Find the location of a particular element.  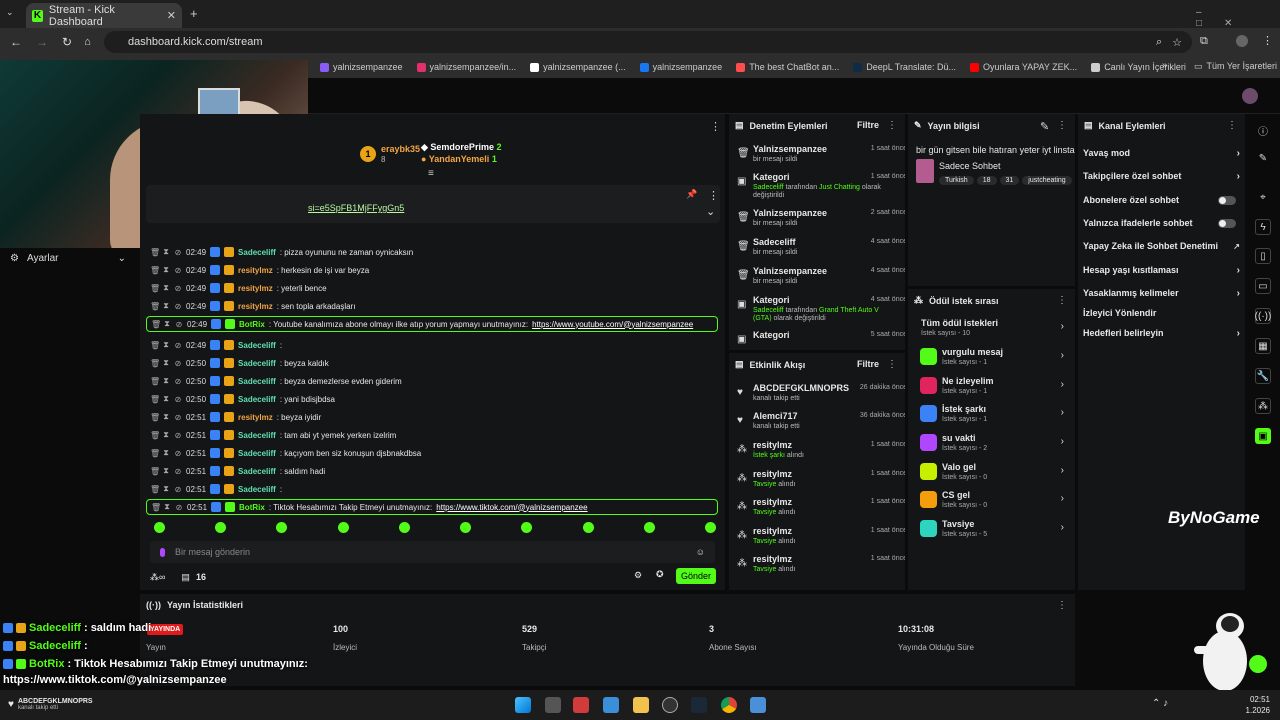

emoji-icon: ☺ is located at coordinates (700, 552).